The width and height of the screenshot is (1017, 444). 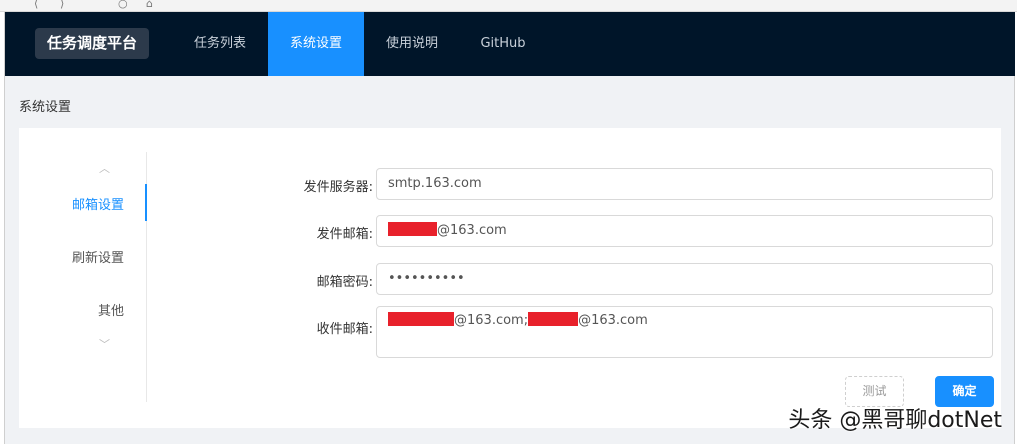 I want to click on sender-email-input: @163.com, so click(x=684, y=231).